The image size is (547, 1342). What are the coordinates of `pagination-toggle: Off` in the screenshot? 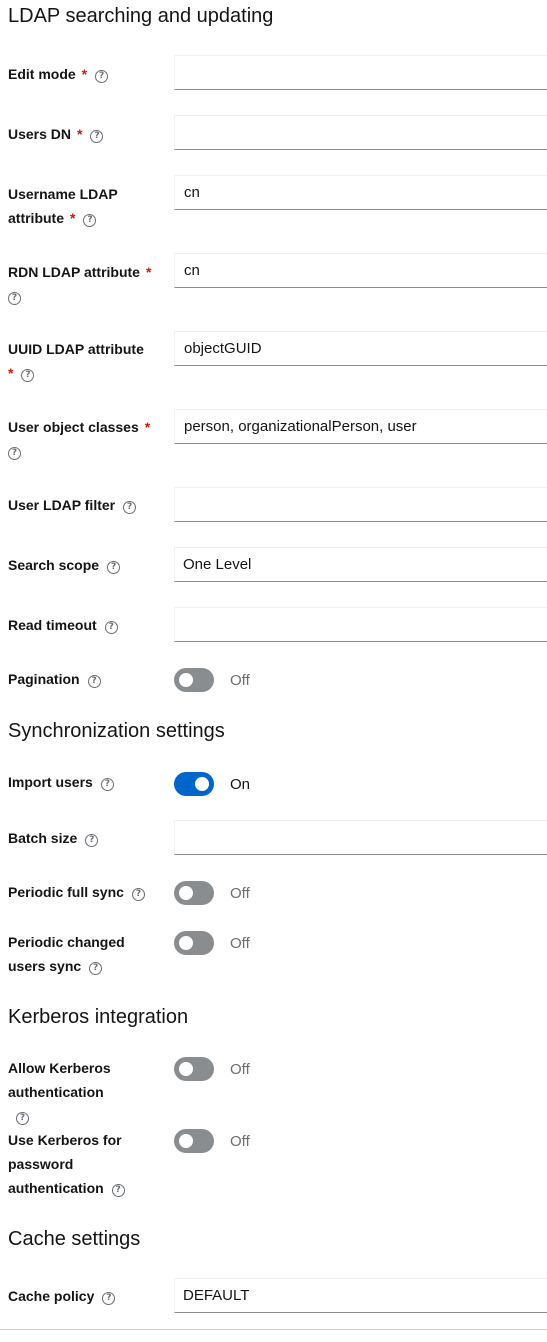 It's located at (212, 680).